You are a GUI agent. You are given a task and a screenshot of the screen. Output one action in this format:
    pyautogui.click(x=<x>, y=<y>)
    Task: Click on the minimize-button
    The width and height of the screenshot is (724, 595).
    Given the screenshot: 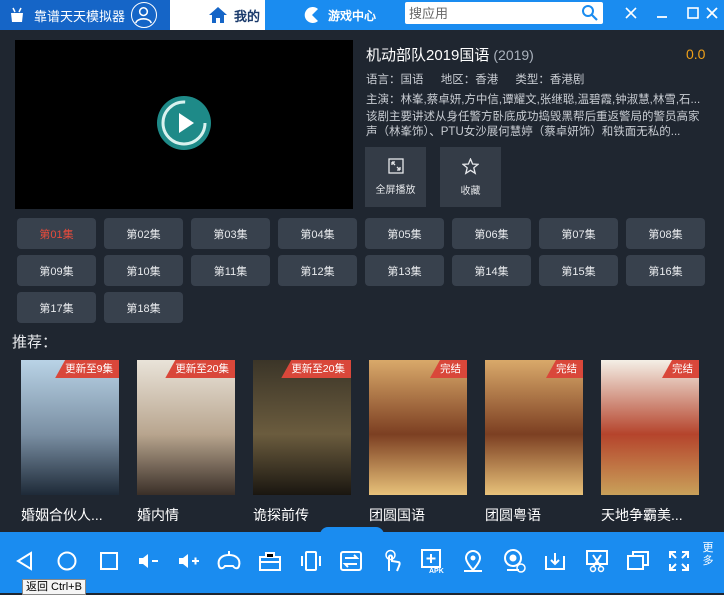 What is the action you would take?
    pyautogui.click(x=662, y=13)
    